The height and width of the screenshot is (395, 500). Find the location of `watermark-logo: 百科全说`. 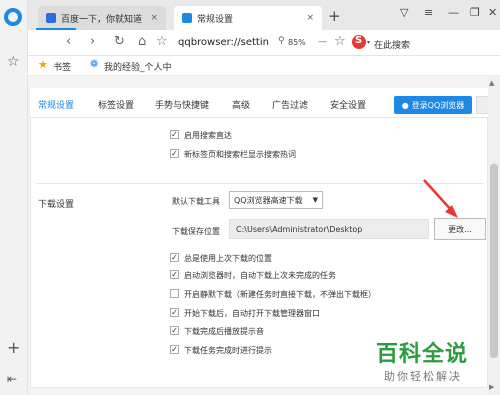

watermark-logo: 百科全说 is located at coordinates (422, 354).